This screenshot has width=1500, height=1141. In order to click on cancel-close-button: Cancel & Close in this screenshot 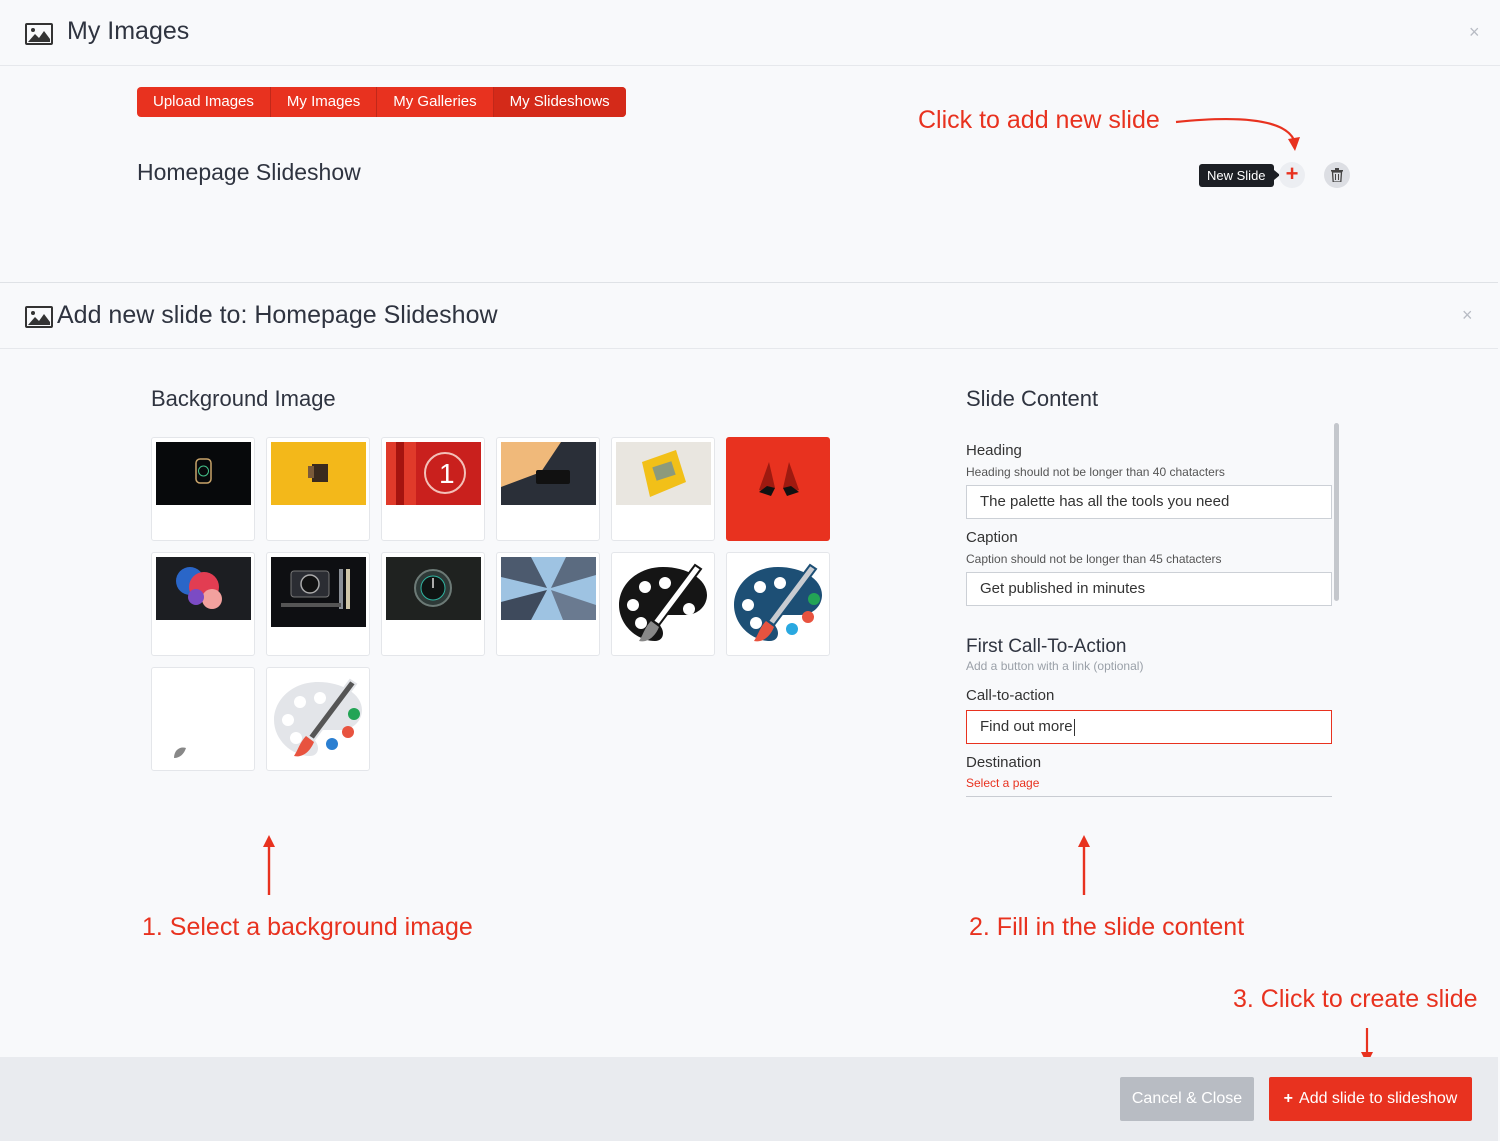, I will do `click(1187, 1099)`.